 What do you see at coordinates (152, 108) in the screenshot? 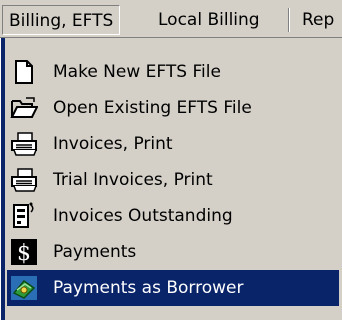
I see `menu-item-label: Open Existing EFTS File` at bounding box center [152, 108].